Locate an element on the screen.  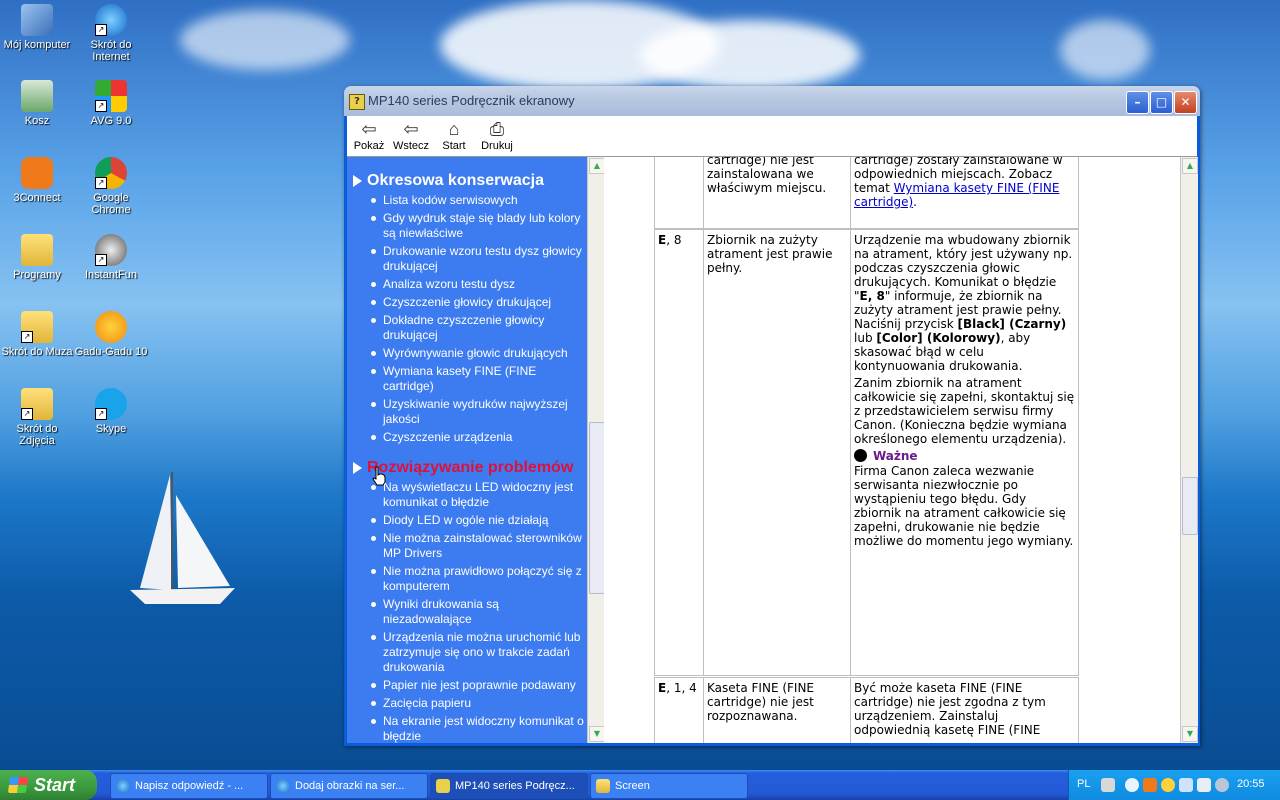
content-scrollbar: ▲ ▼ is located at coordinates (1189, 450).